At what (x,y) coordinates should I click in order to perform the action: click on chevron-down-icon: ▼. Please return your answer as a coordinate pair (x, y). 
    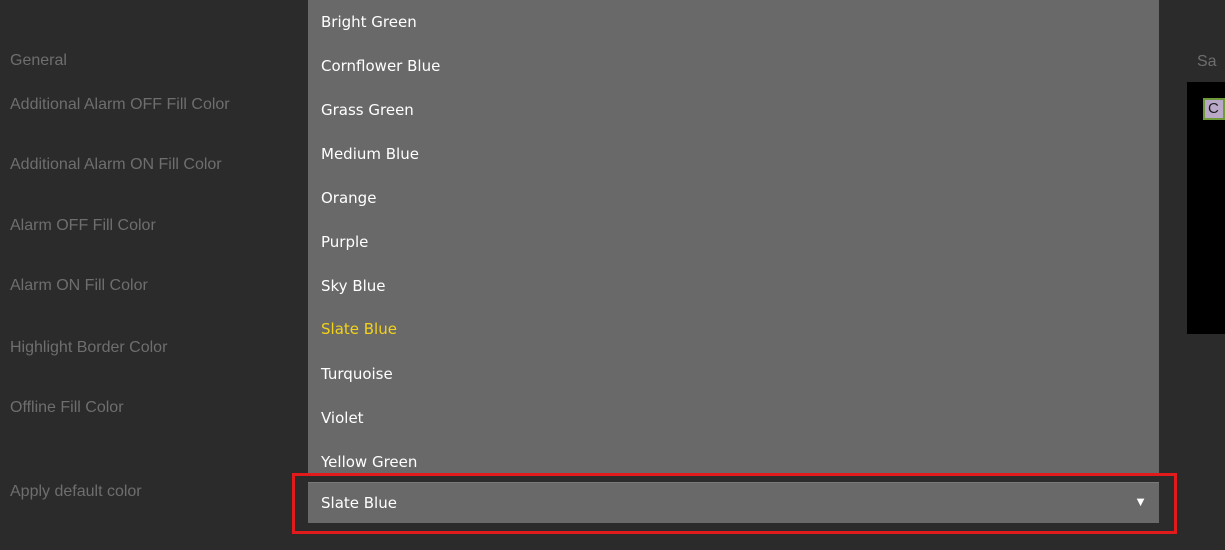
    Looking at the image, I should click on (1140, 501).